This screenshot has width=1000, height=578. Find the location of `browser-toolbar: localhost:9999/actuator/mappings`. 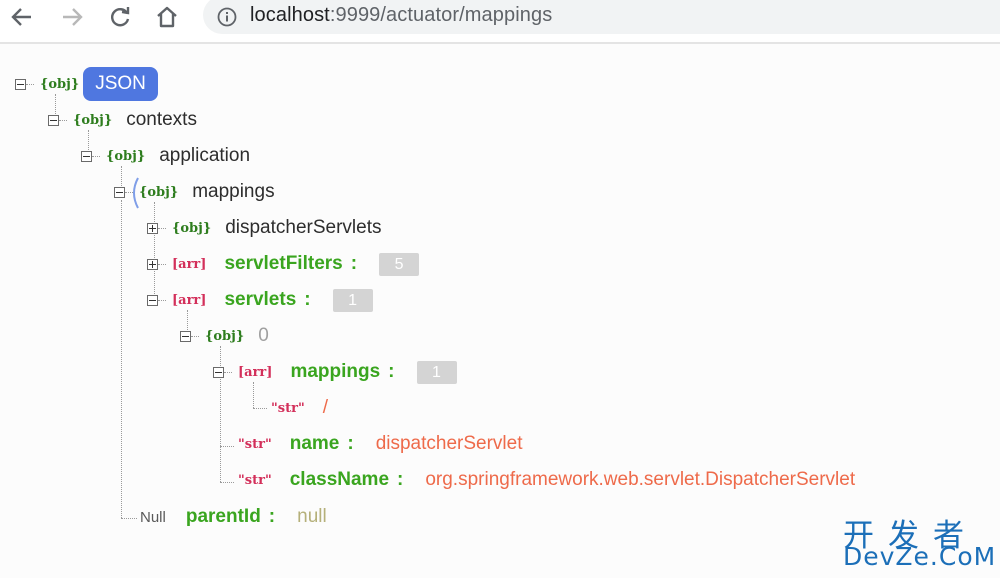

browser-toolbar: localhost:9999/actuator/mappings is located at coordinates (500, 21).